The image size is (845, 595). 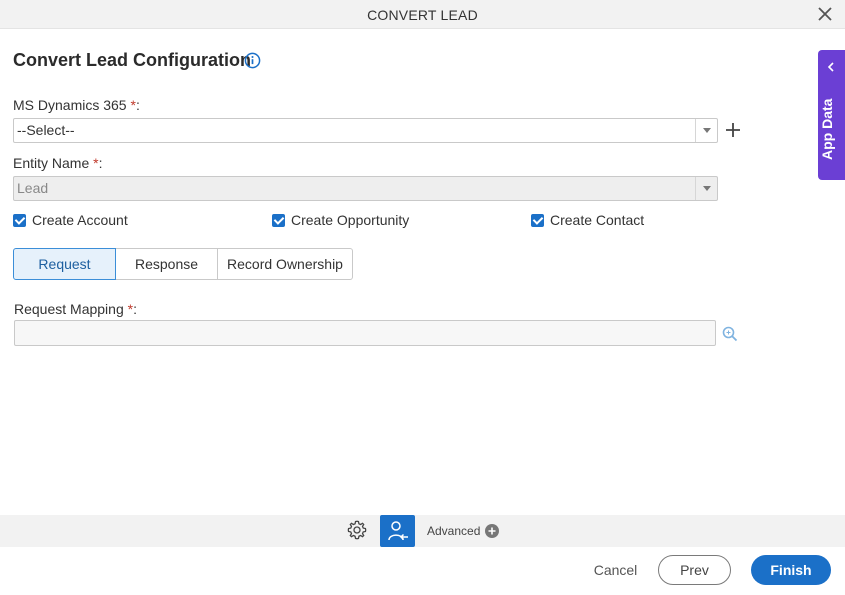 I want to click on cancel-button: Cancel, so click(x=615, y=570).